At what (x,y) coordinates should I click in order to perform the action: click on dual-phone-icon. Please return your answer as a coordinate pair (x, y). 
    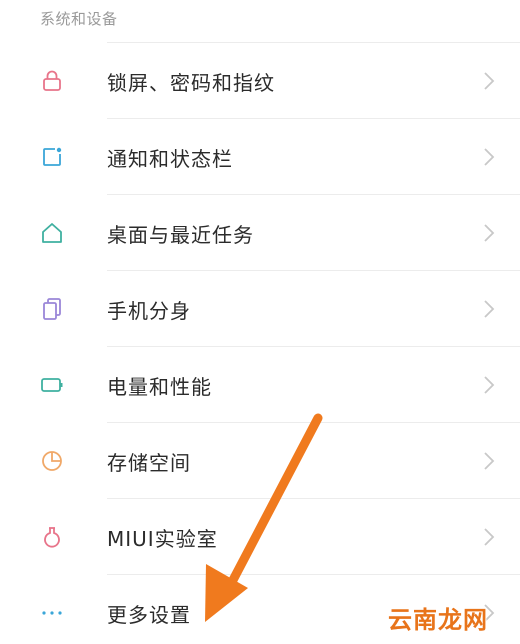
    Looking at the image, I should click on (52, 309).